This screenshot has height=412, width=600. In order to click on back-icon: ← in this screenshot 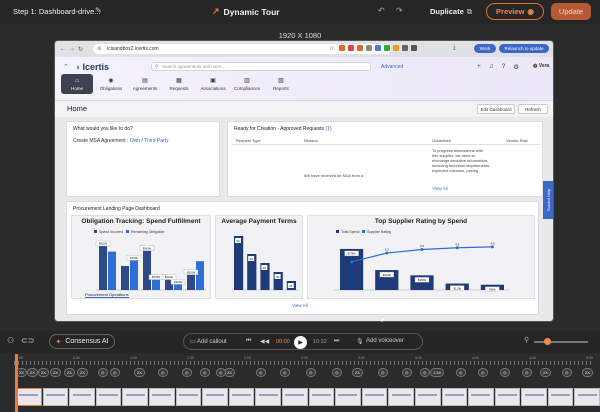, I will do `click(63, 49)`.